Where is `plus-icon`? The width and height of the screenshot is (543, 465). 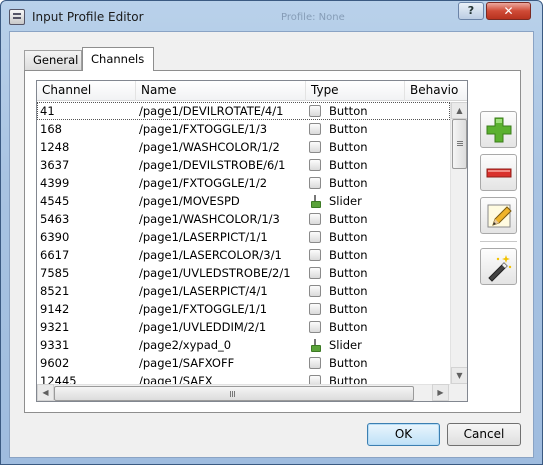 plus-icon is located at coordinates (499, 130).